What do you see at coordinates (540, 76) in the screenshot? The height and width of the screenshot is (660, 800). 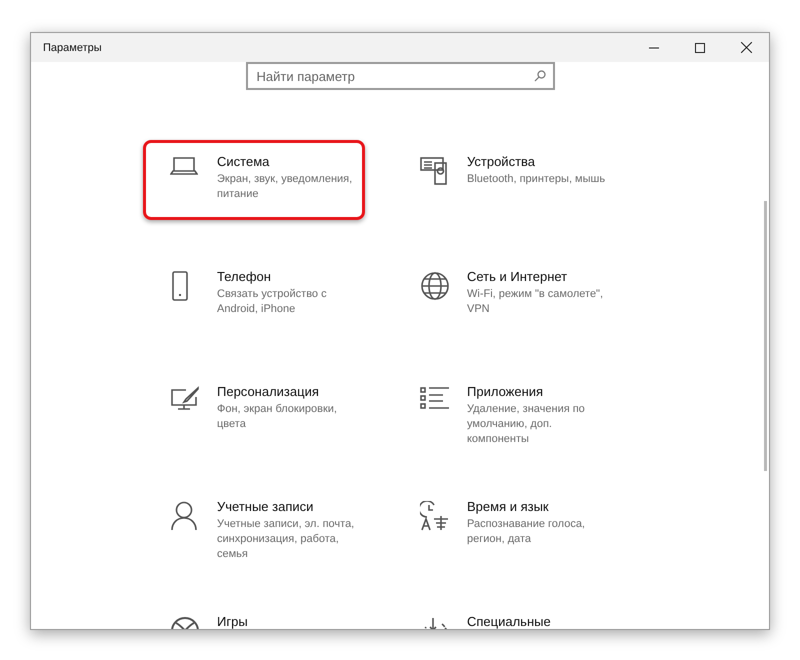 I see `search-icon` at bounding box center [540, 76].